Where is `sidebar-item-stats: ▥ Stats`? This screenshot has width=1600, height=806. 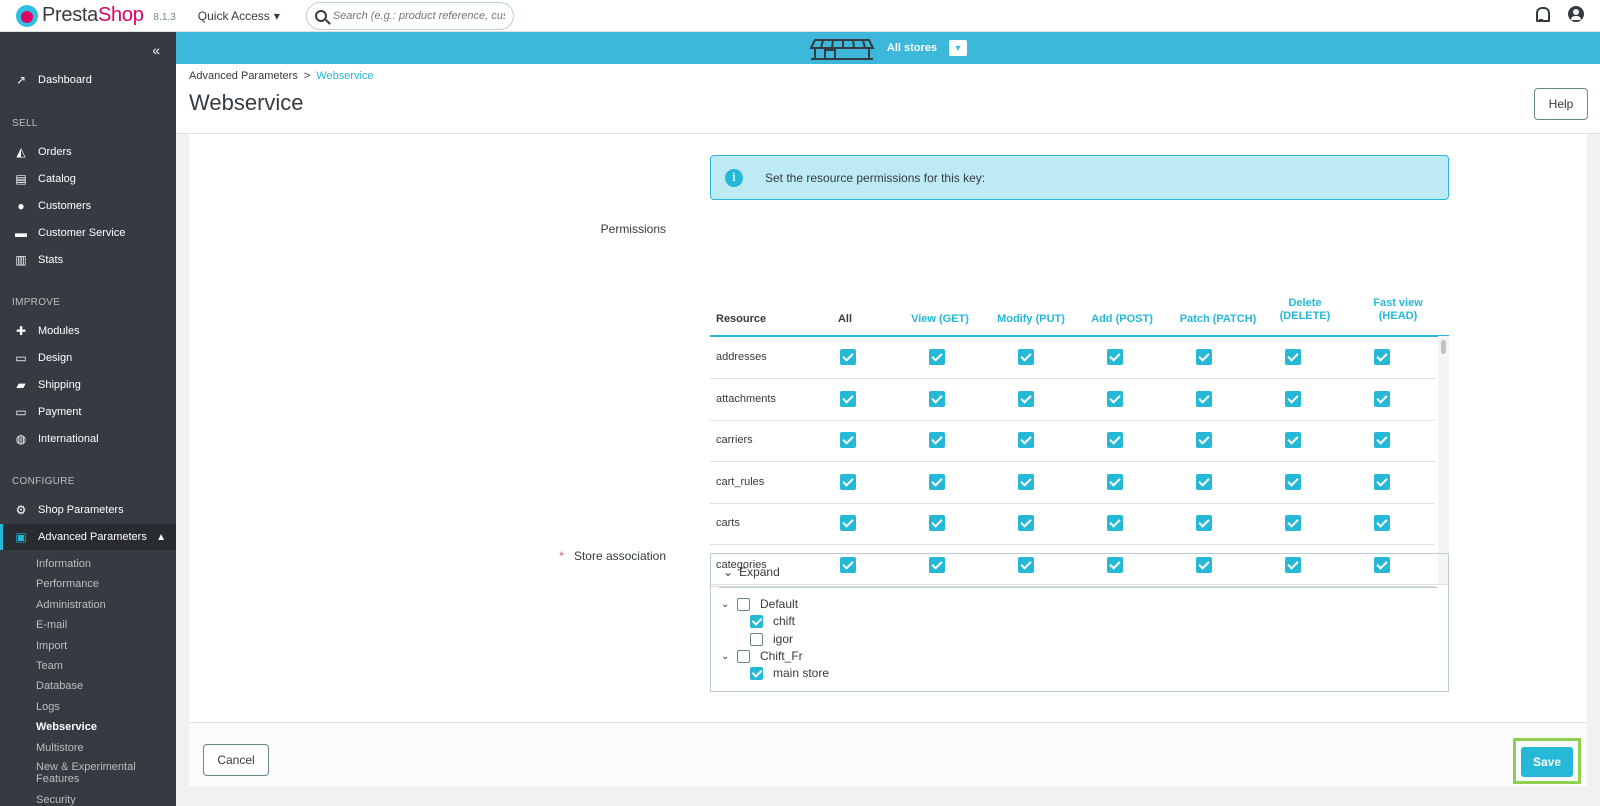
sidebar-item-stats: ▥ Stats is located at coordinates (88, 260).